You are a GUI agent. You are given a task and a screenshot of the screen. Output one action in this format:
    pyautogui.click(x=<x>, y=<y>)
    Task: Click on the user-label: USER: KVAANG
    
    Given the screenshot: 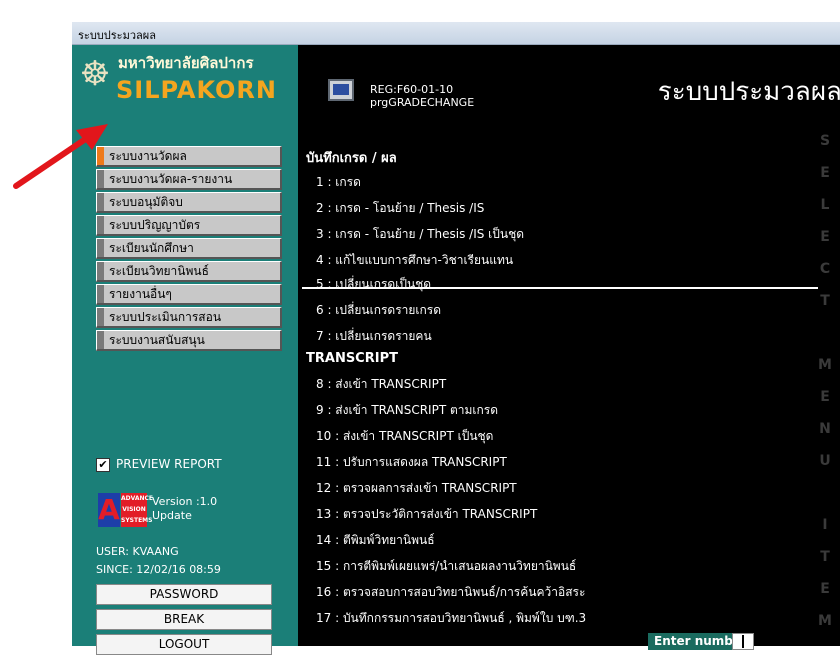 What is the action you would take?
    pyautogui.click(x=137, y=551)
    